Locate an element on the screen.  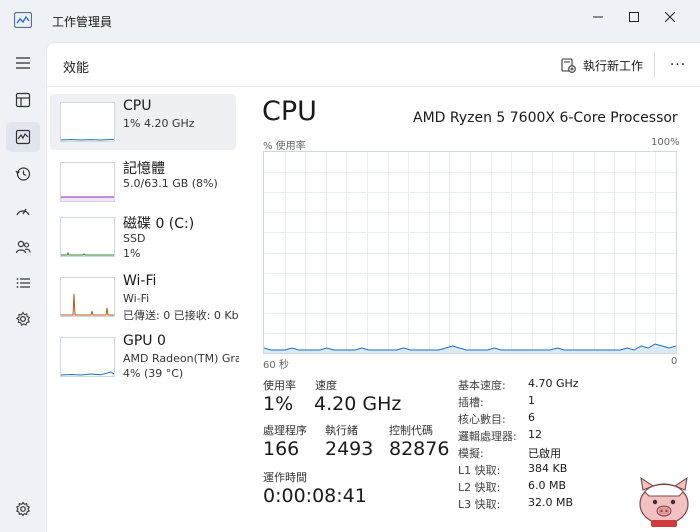
details-icon is located at coordinates (23, 283).